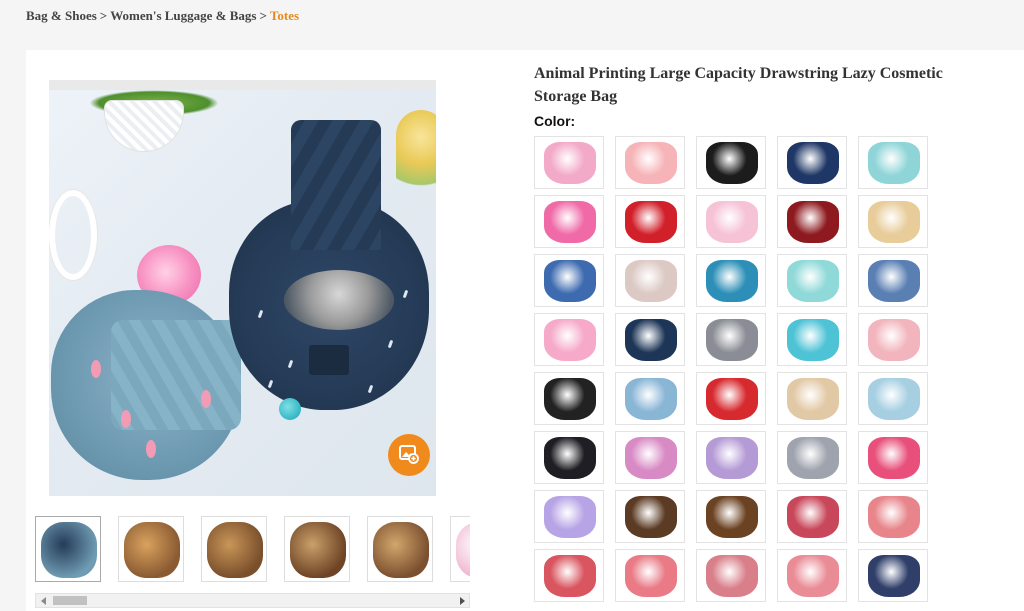  What do you see at coordinates (242, 85) in the screenshot?
I see `image-top-band` at bounding box center [242, 85].